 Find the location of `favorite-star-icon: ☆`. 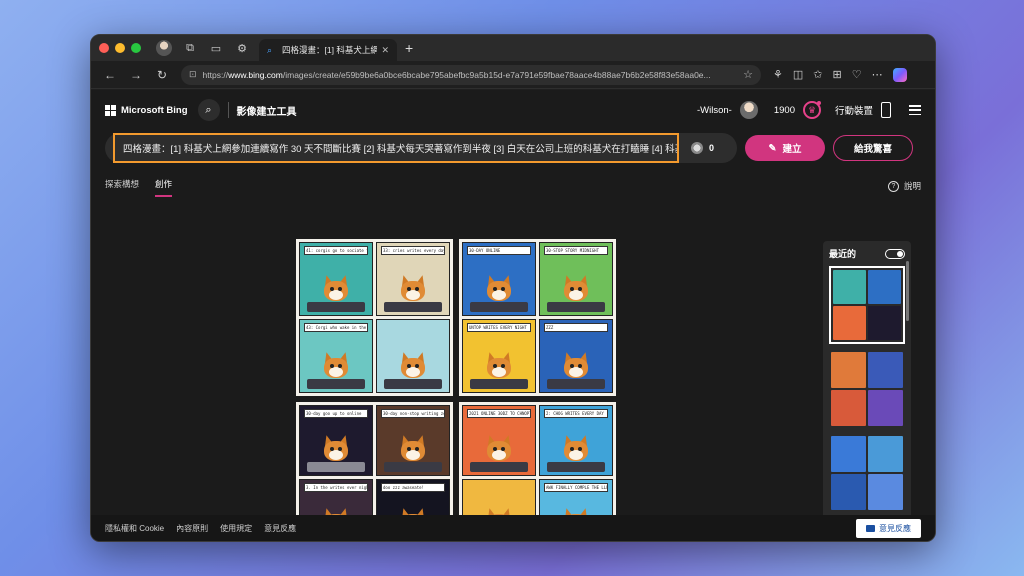

favorite-star-icon: ☆ is located at coordinates (748, 74).